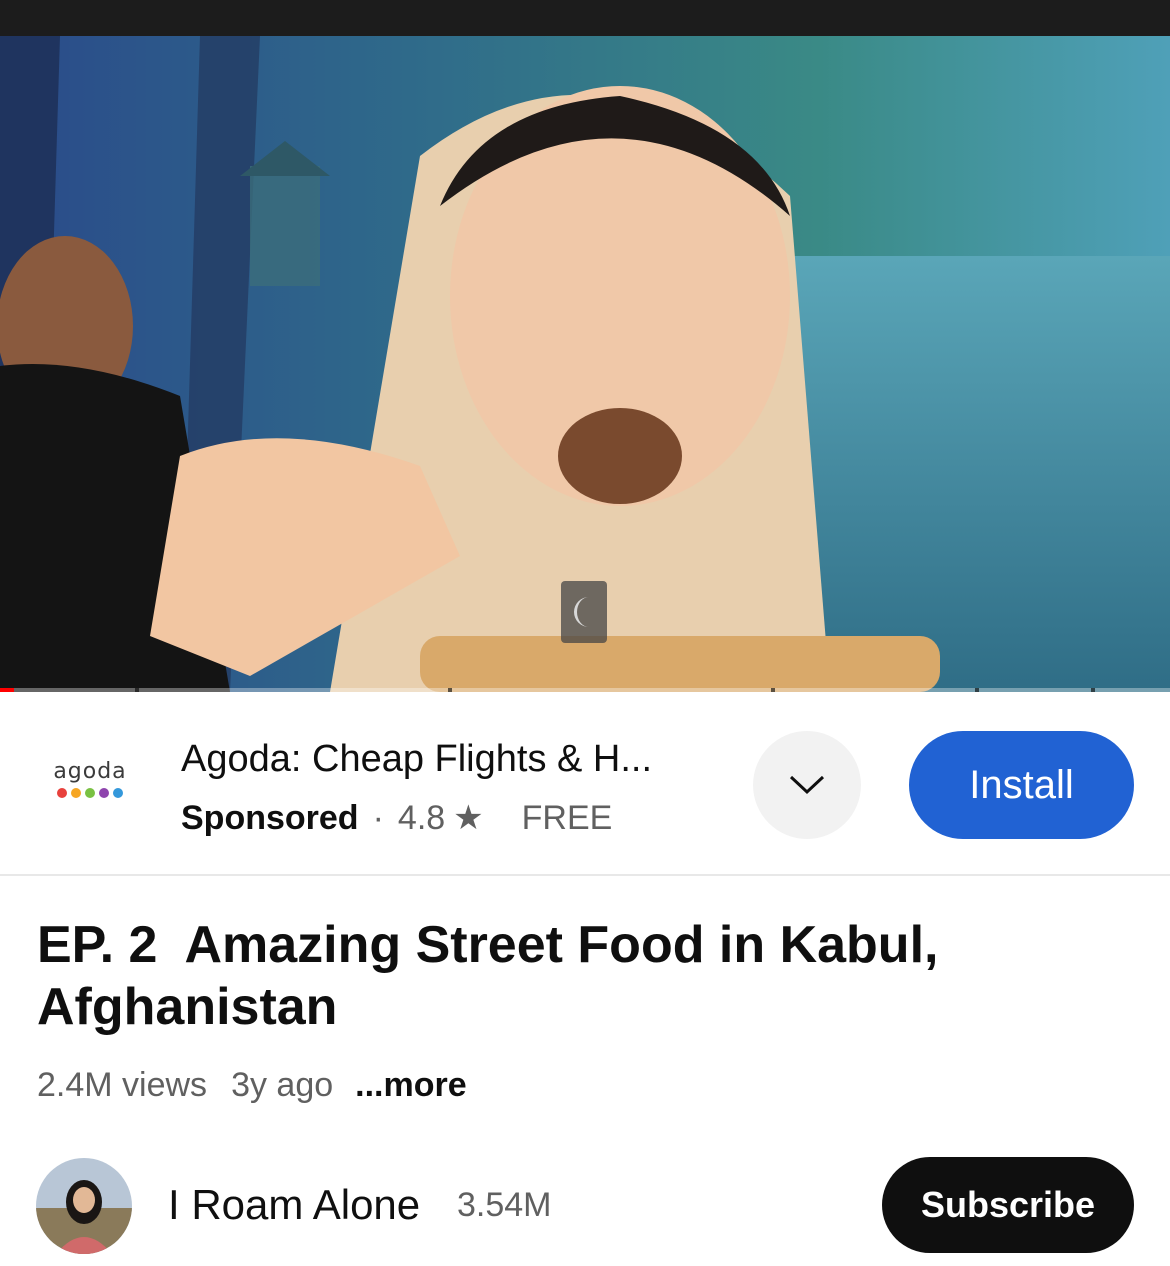 This screenshot has height=1266, width=1170. I want to click on channel-name: I Roam Alone, so click(294, 1205).